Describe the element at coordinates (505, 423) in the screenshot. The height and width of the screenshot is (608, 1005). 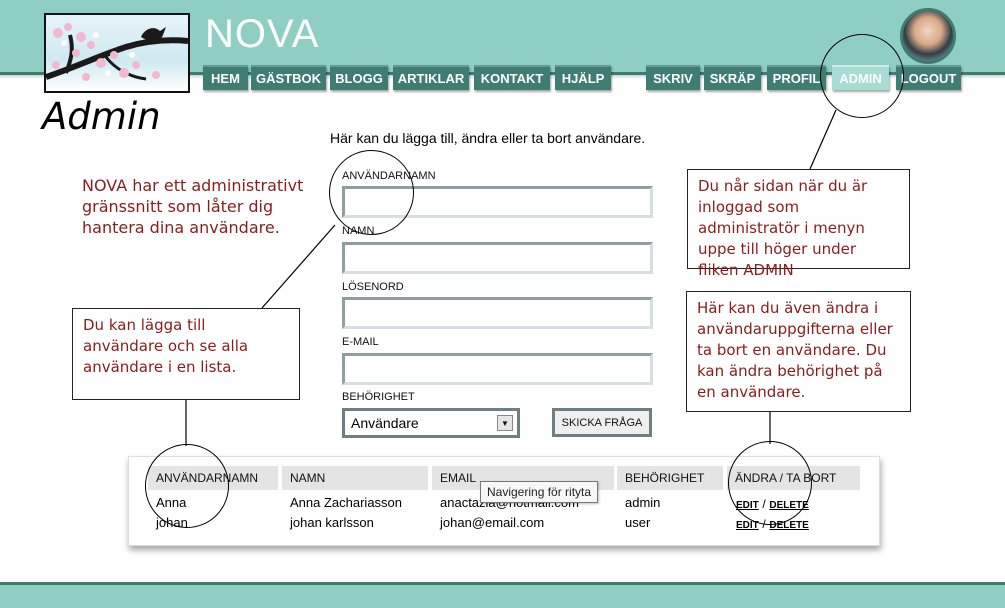
I see `chevron-down-icon: ▼` at that location.